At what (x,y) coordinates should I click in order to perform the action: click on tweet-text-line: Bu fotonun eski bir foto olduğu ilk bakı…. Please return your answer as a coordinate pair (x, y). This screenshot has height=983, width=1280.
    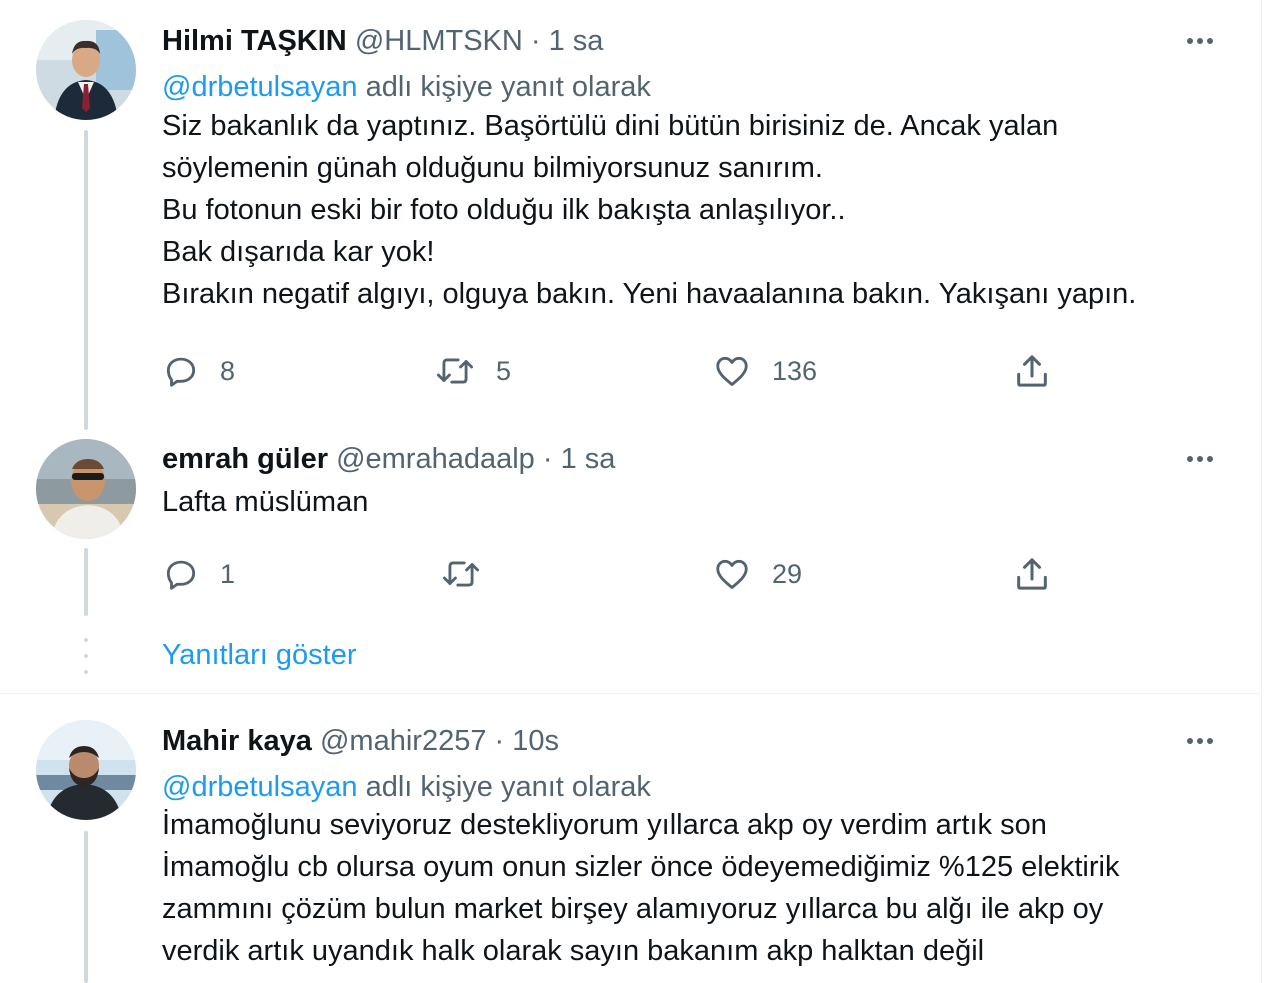
    Looking at the image, I should click on (504, 210).